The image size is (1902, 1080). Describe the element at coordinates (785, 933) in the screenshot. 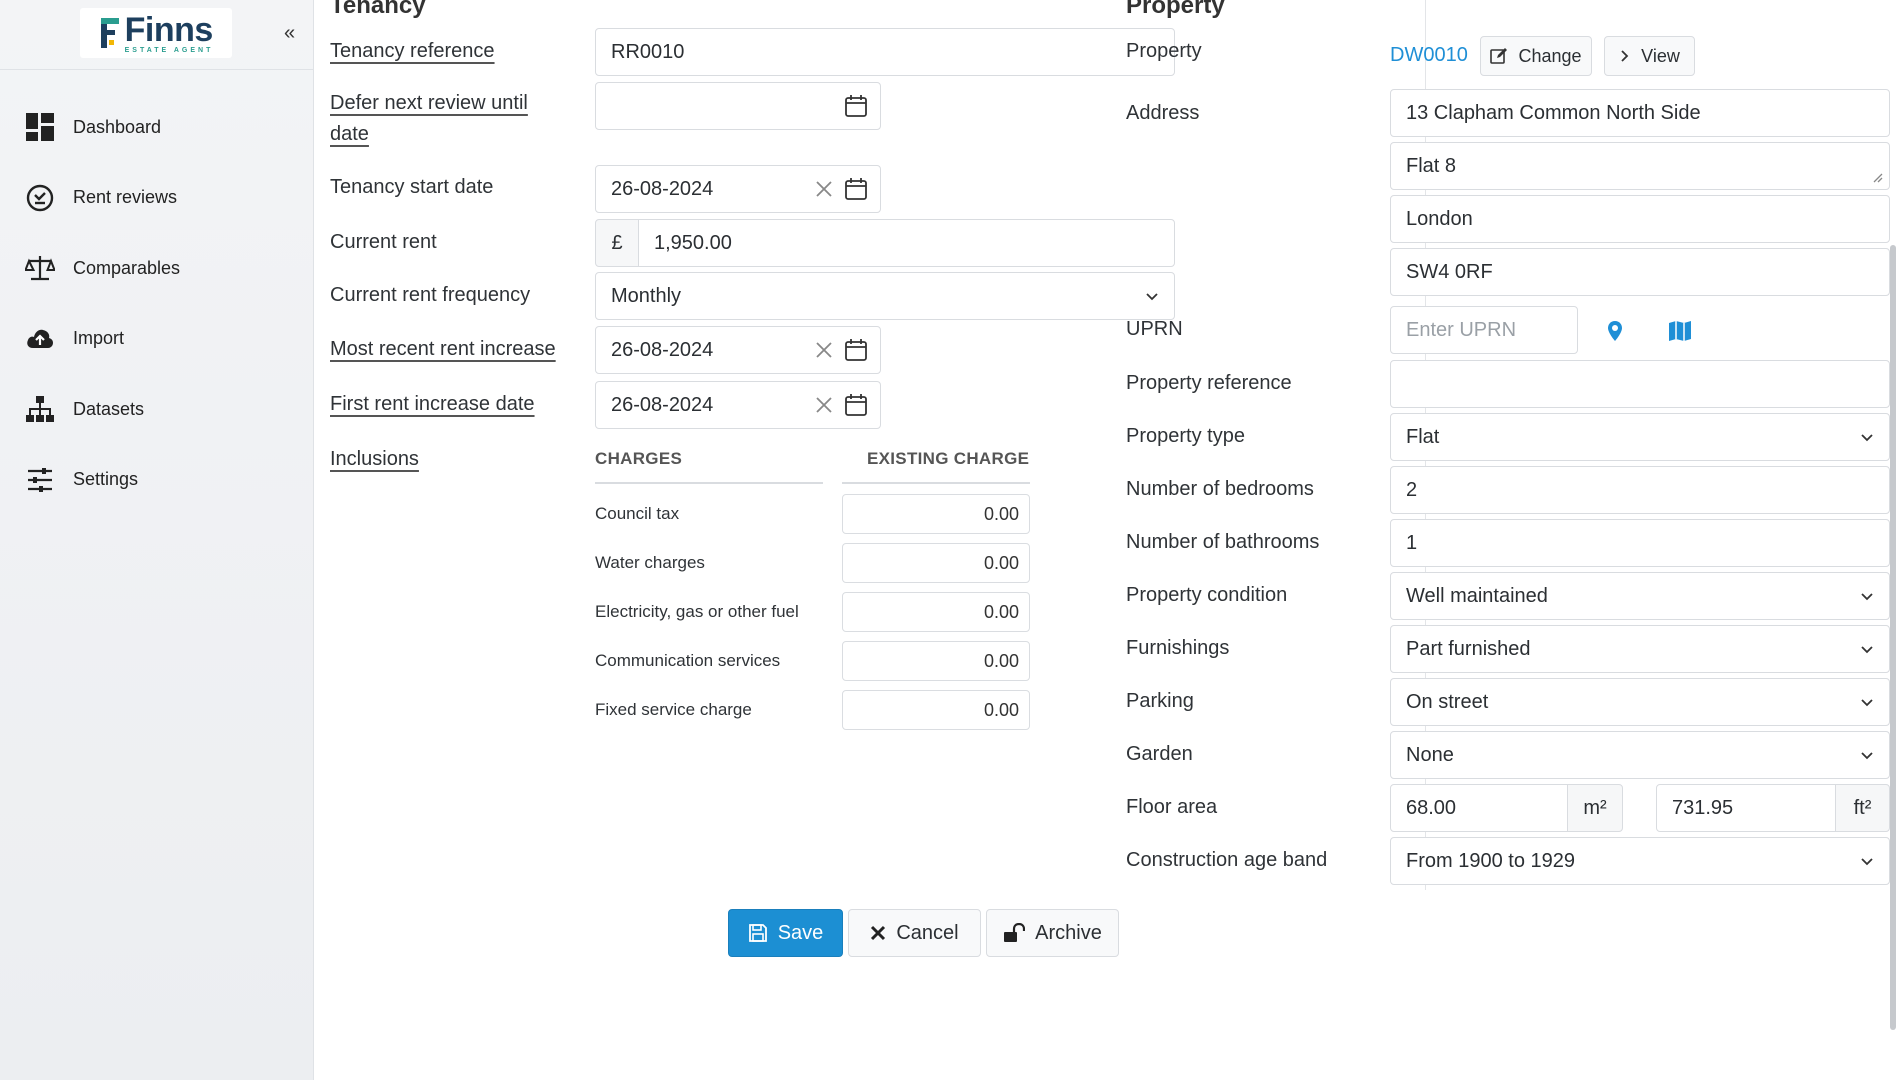

I see `save-button: Save` at that location.